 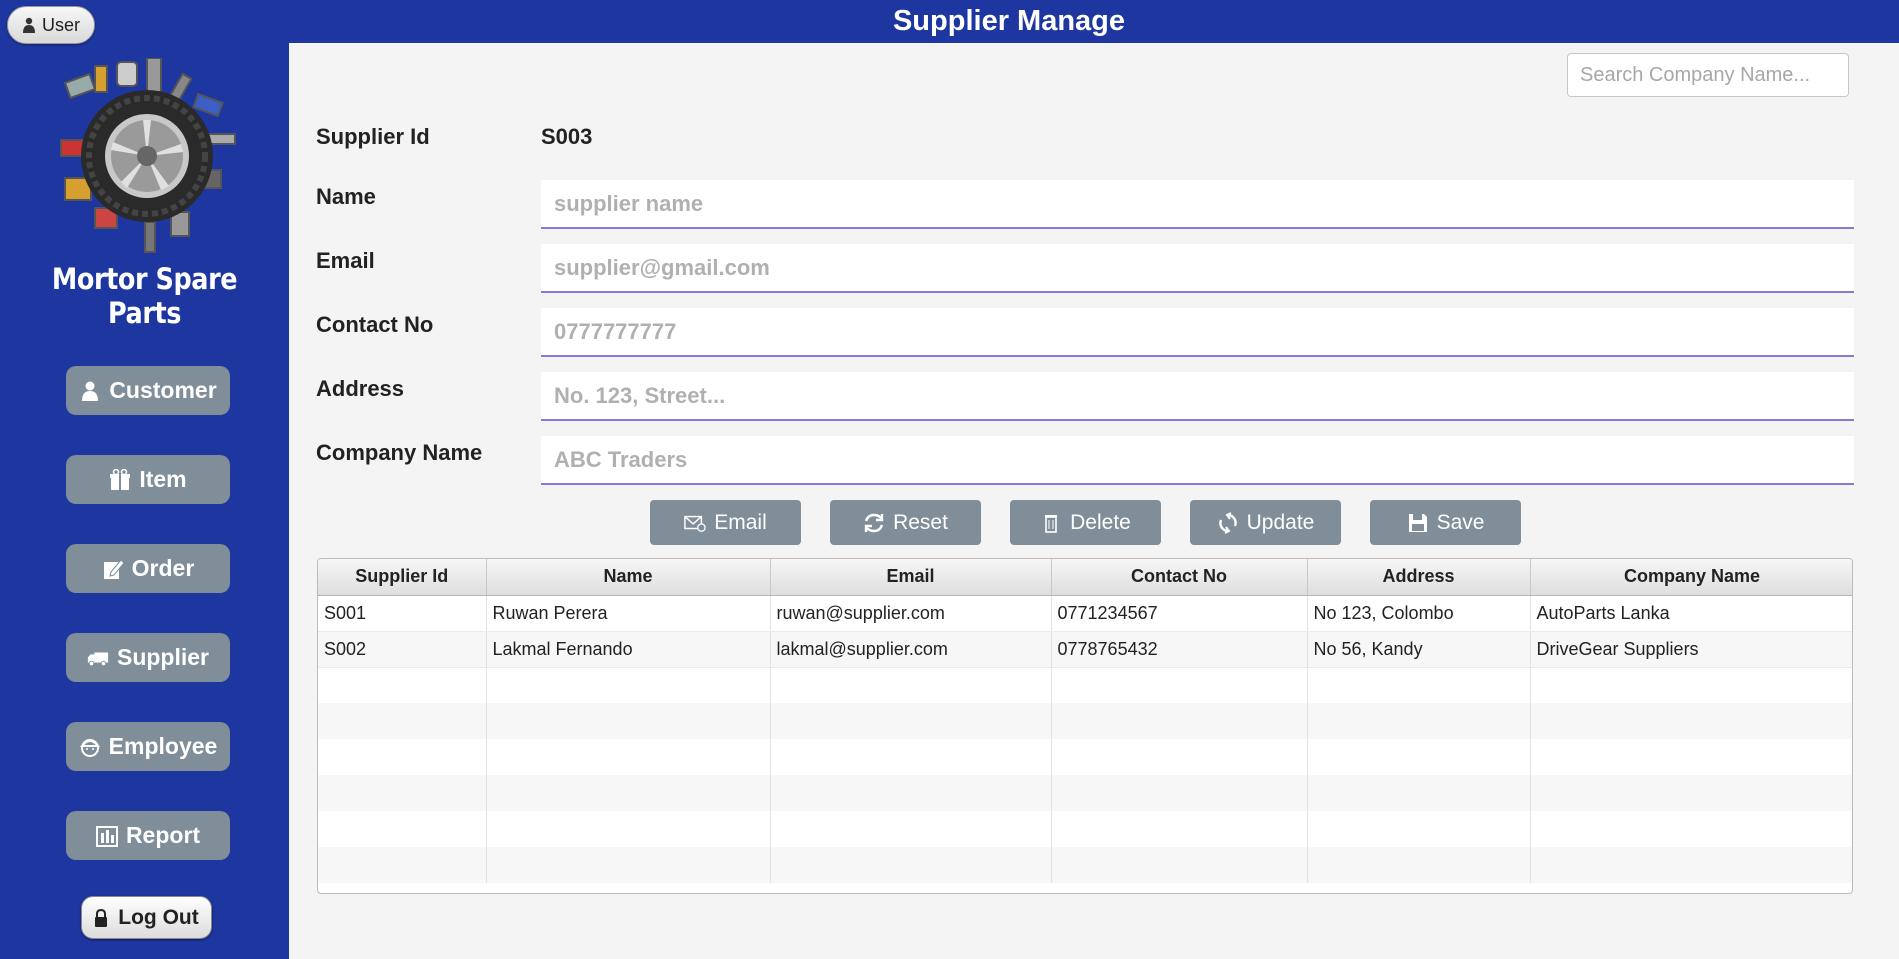 What do you see at coordinates (120, 479) in the screenshot?
I see `gift-icon` at bounding box center [120, 479].